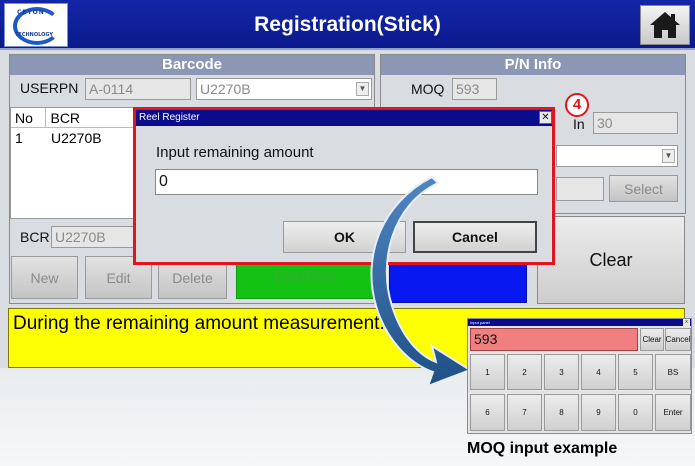 This screenshot has height=466, width=695. Describe the element at coordinates (344, 237) in the screenshot. I see `ok-button: OK` at that location.